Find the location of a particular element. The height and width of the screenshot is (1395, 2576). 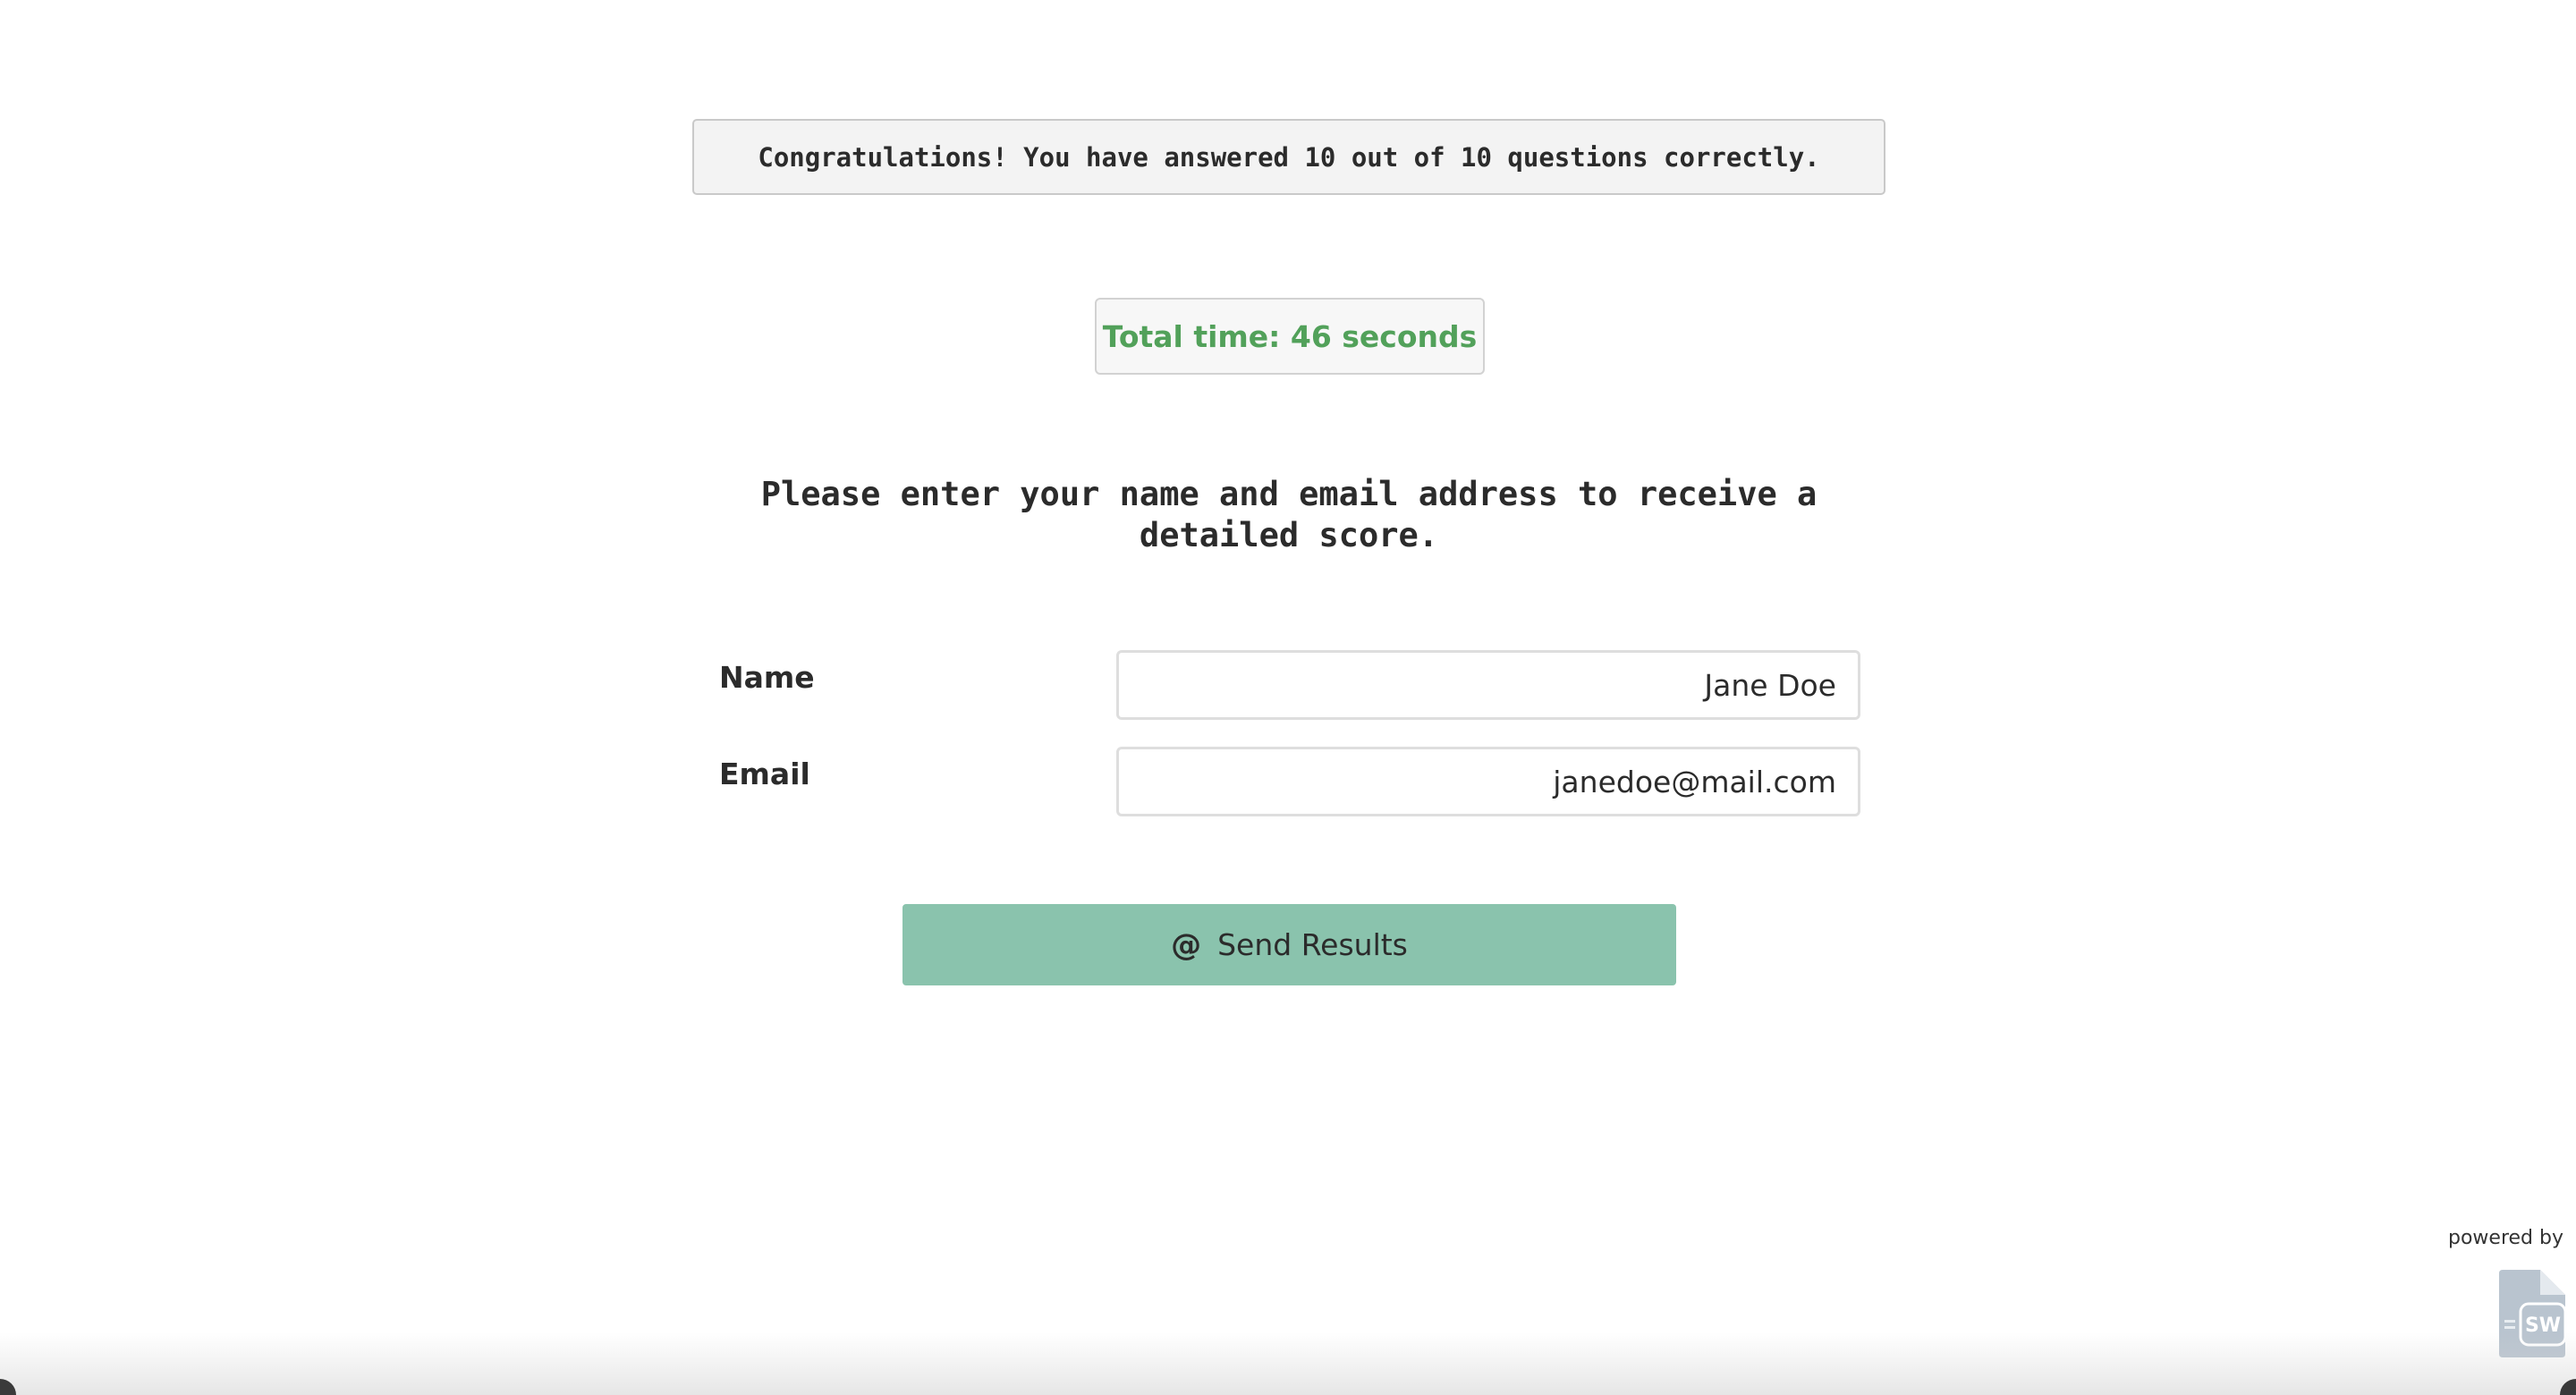

powered-by-text: powered by is located at coordinates (2505, 1238).